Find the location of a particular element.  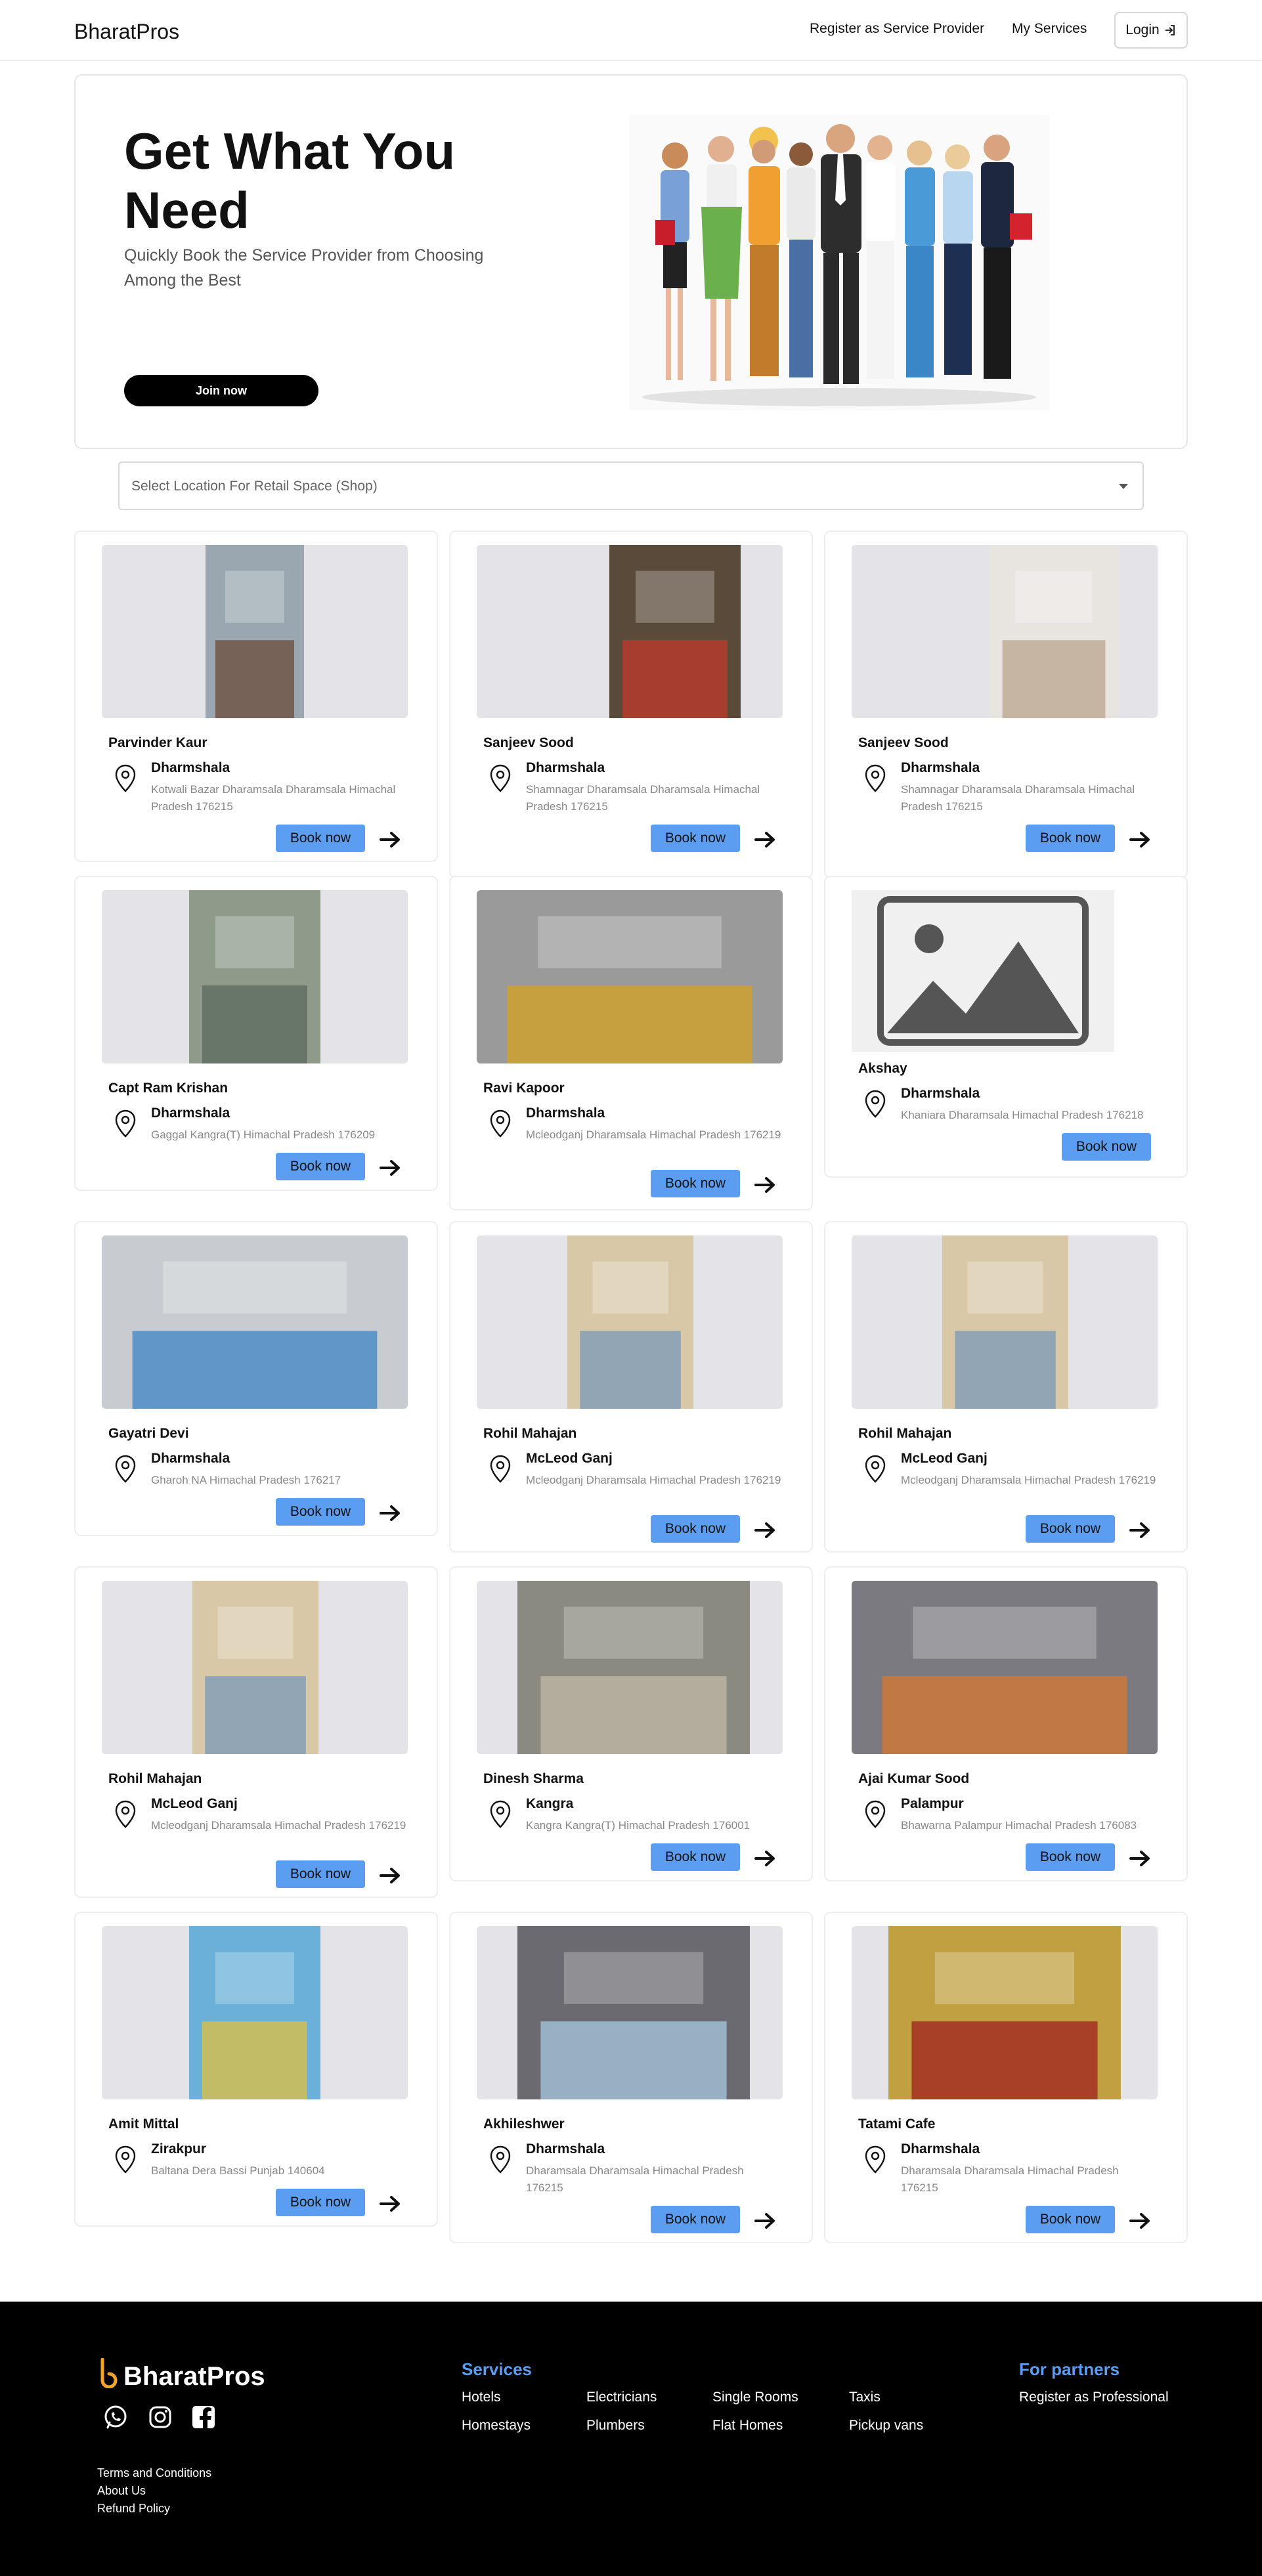

whatsapp-icon is located at coordinates (115, 2417).